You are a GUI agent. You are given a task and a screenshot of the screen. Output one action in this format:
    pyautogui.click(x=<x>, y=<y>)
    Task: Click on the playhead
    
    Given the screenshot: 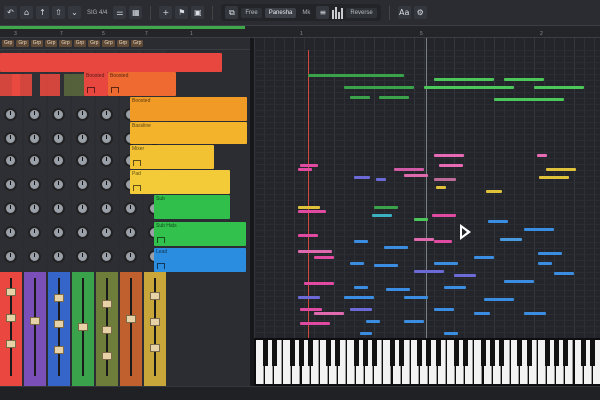 What is the action you would take?
    pyautogui.click(x=308, y=194)
    